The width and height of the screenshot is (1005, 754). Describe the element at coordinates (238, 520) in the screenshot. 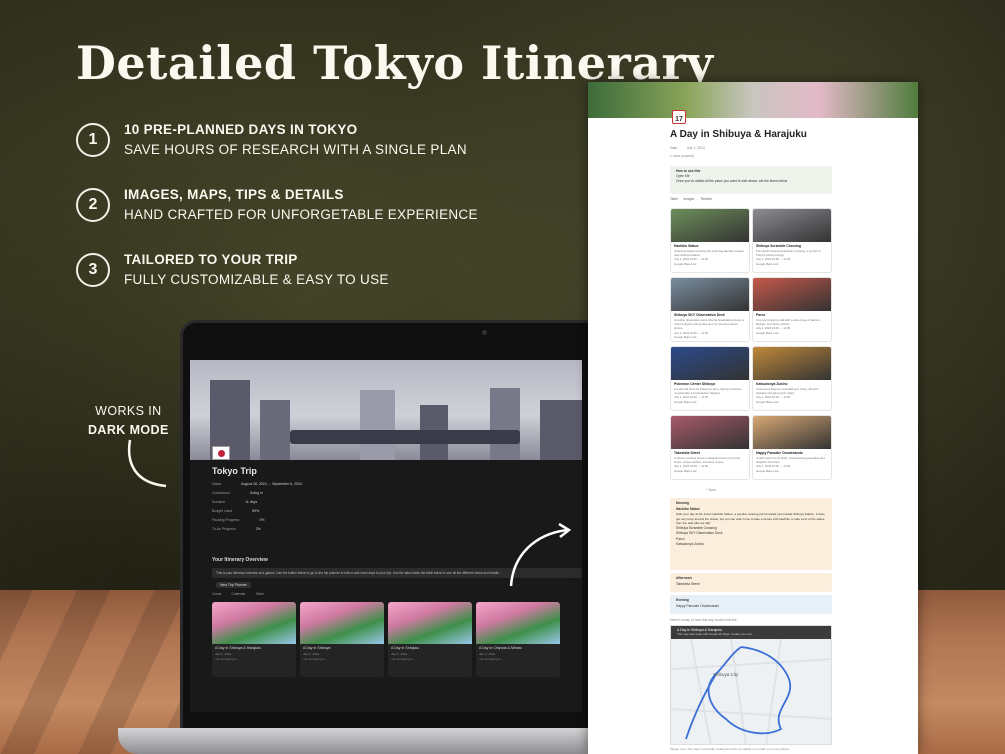

I see `property-row: Packing Progress 0%` at that location.